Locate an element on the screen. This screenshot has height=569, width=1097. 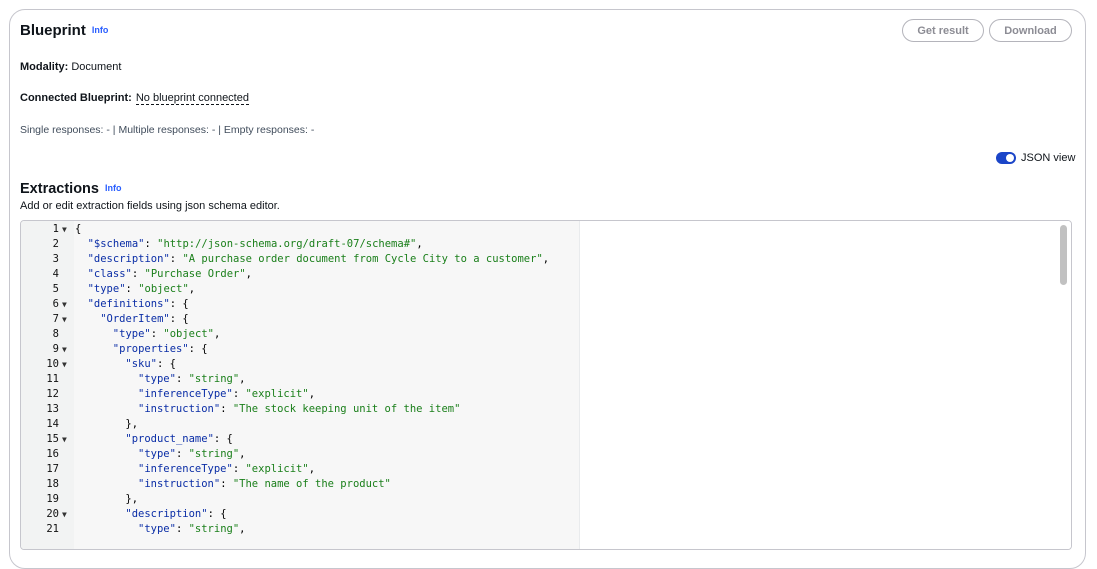
json-key: "OrderItem" is located at coordinates (135, 319).